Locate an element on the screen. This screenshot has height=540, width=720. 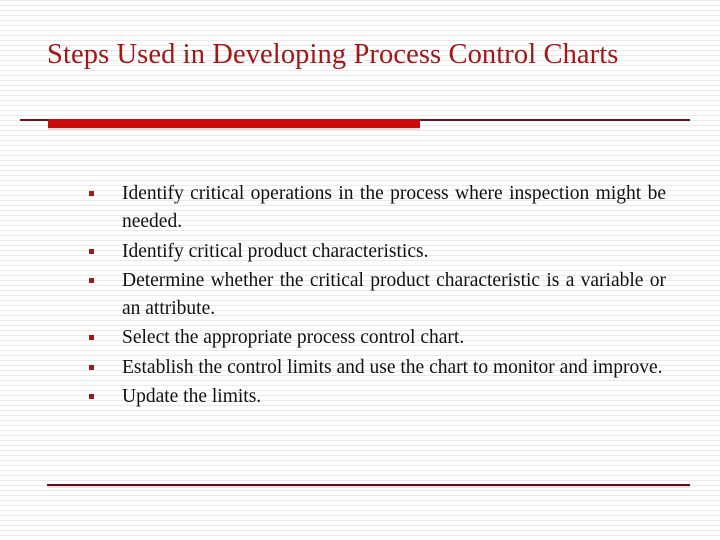
footer-divider-shadow is located at coordinates (368, 487).